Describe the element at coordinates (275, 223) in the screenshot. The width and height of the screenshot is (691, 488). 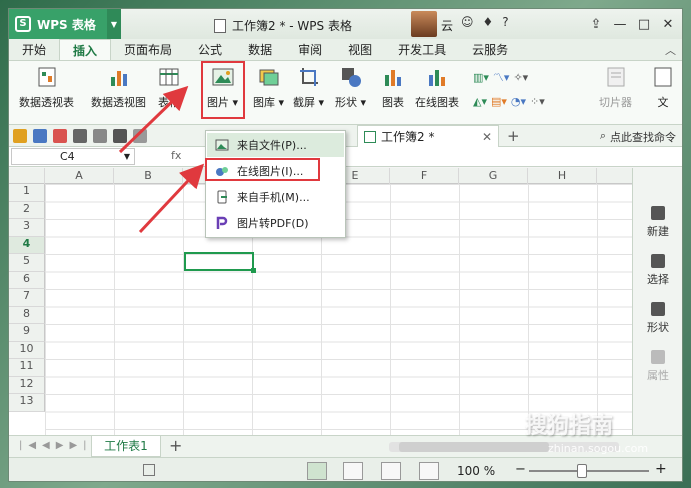
I see `menu-item-picture-to-pdf: 图片转PDF(D)` at that location.